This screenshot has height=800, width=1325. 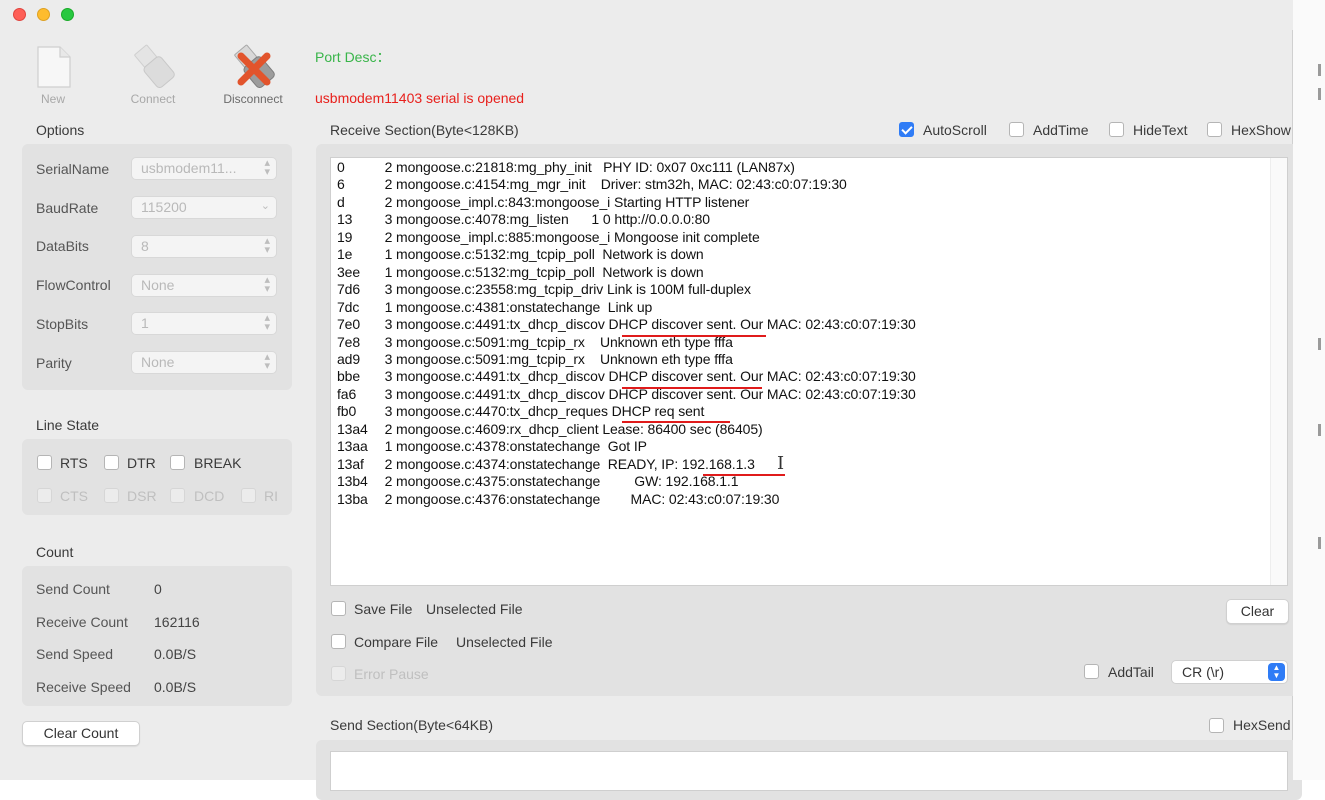 I want to click on save-file-label: Save File, so click(x=383, y=609).